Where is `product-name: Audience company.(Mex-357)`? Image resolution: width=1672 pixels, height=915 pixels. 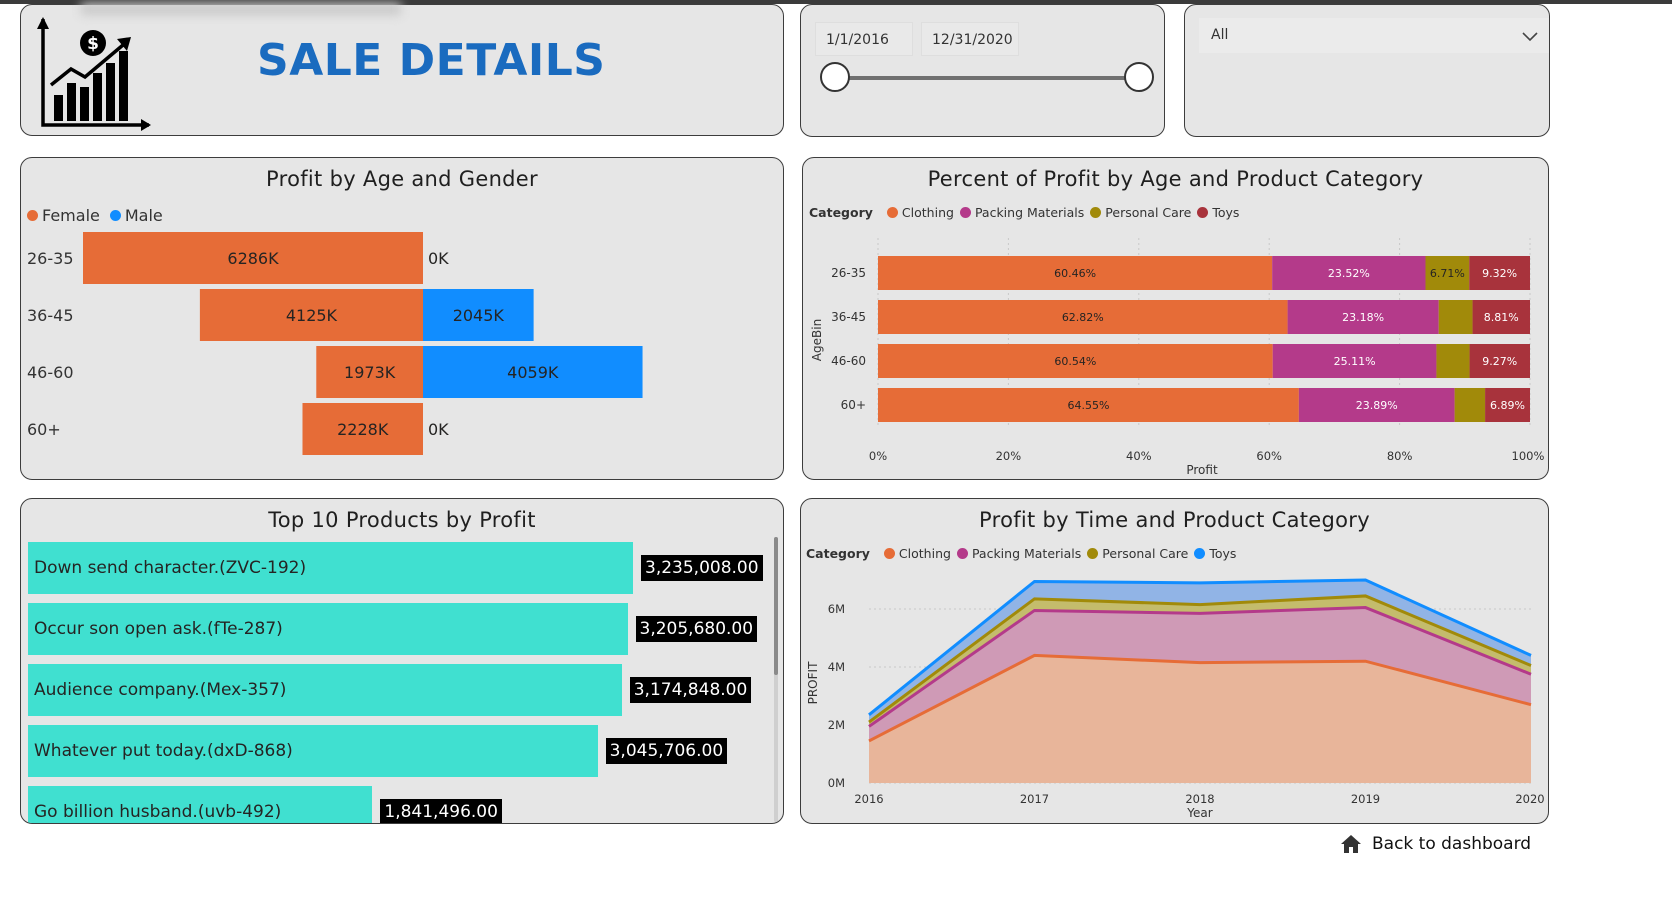
product-name: Audience company.(Mex-357) is located at coordinates (160, 690).